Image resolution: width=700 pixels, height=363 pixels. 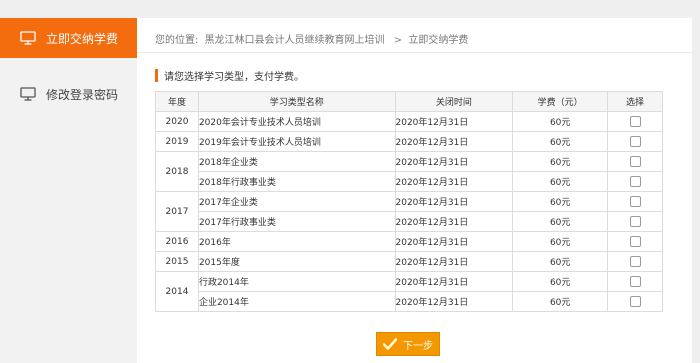 I want to click on table-header-row: 年度 学习类型名称 关闭时间 学费（元） 选择, so click(x=409, y=101).